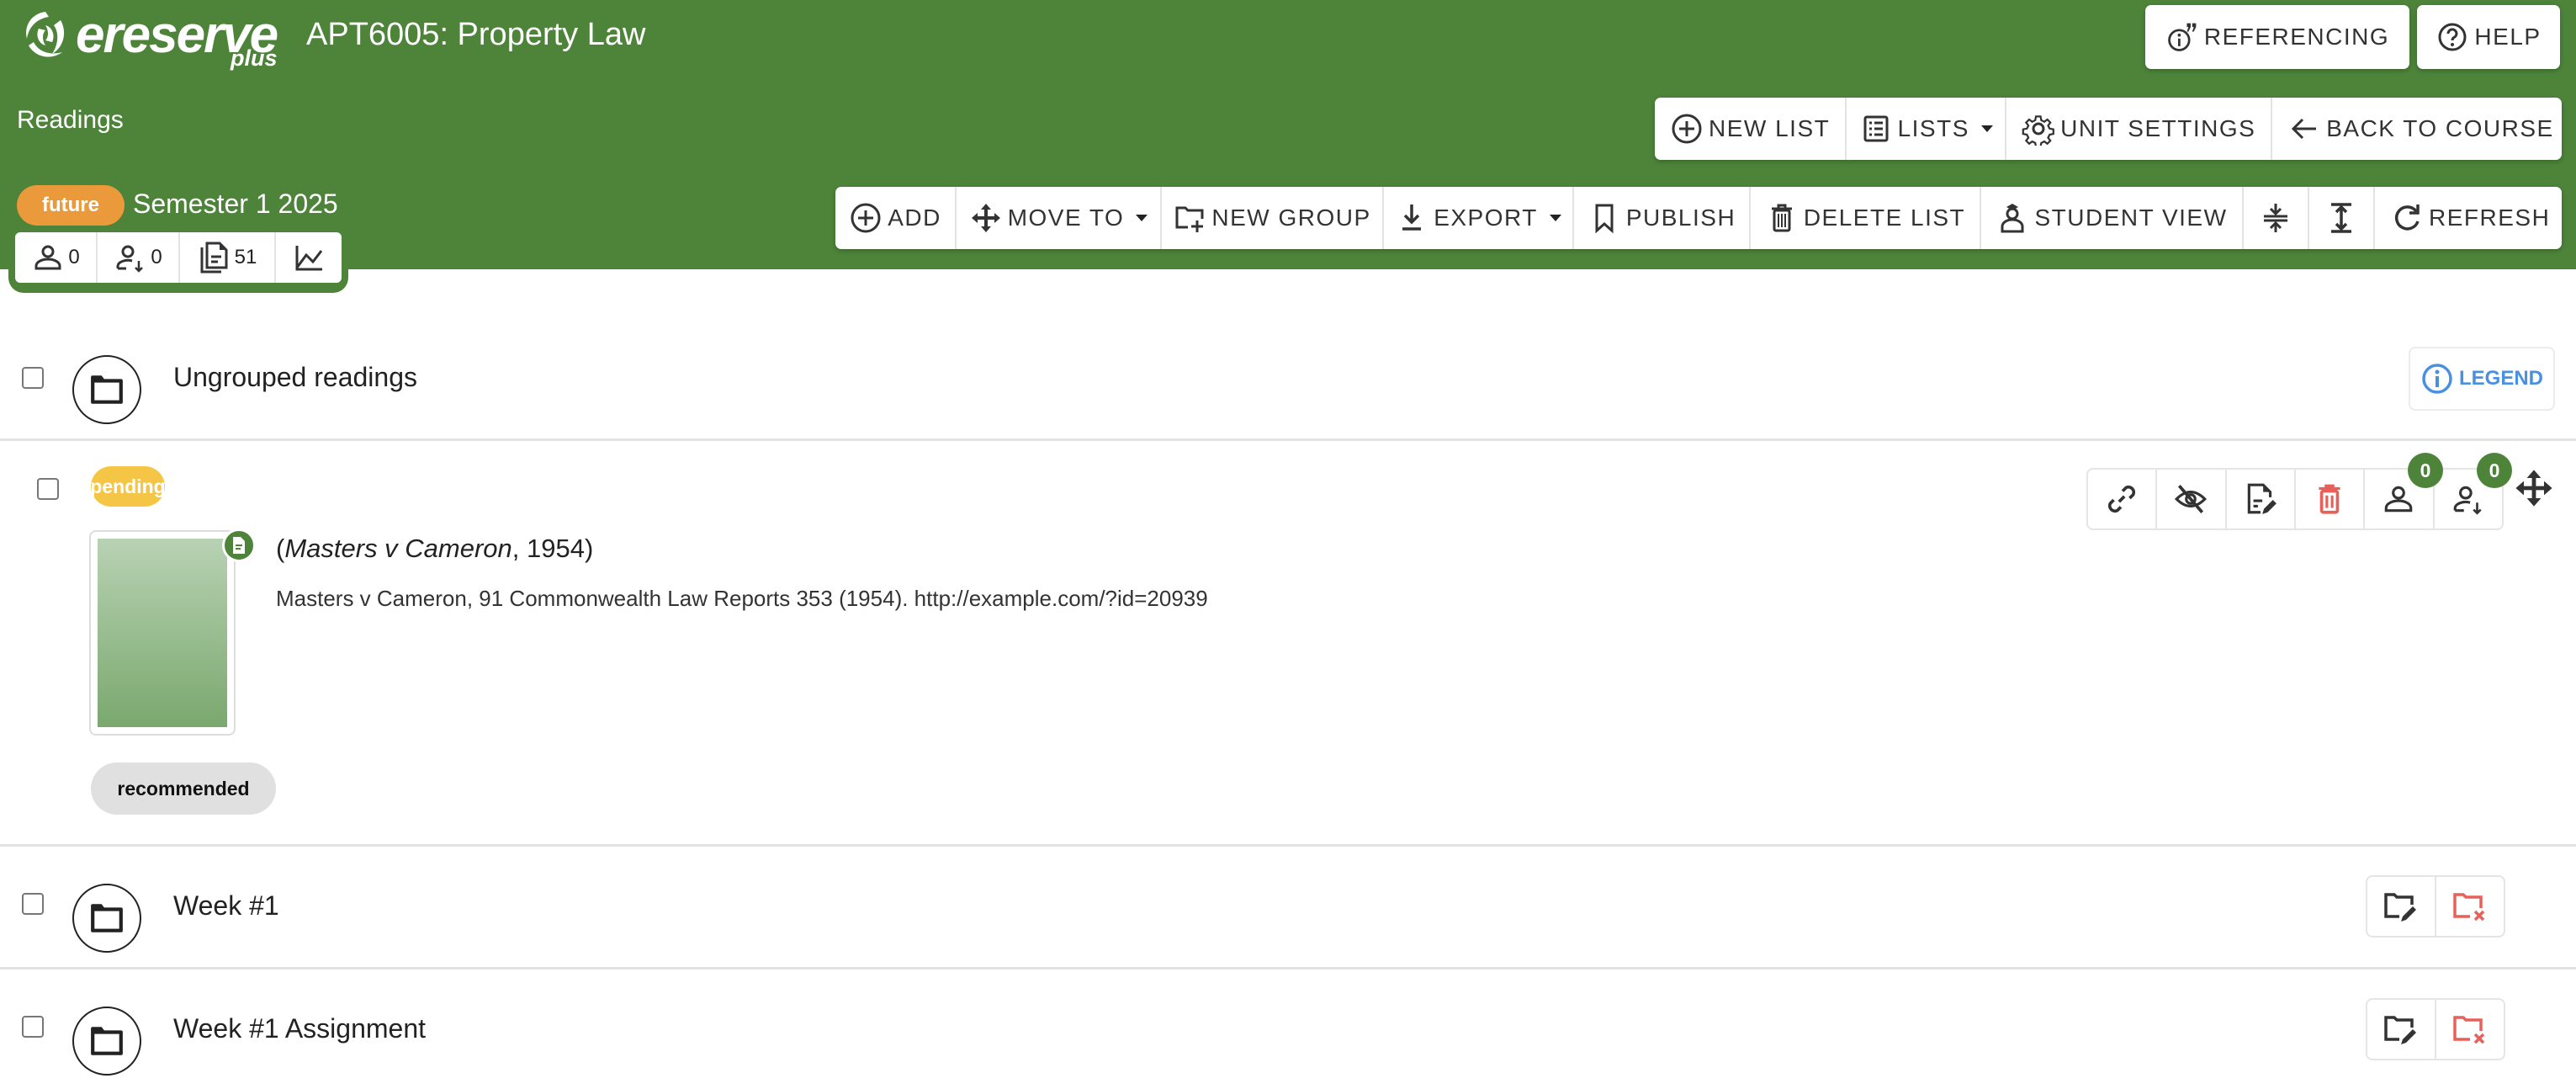  I want to click on line-chart-icon, so click(309, 258).